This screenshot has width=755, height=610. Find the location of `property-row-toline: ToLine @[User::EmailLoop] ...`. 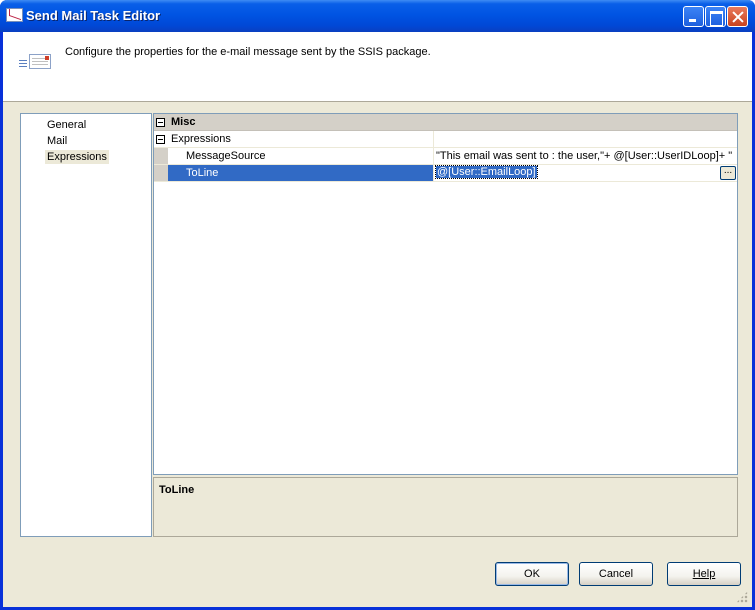

property-row-toline: ToLine @[User::EmailLoop] ... is located at coordinates (445, 173).